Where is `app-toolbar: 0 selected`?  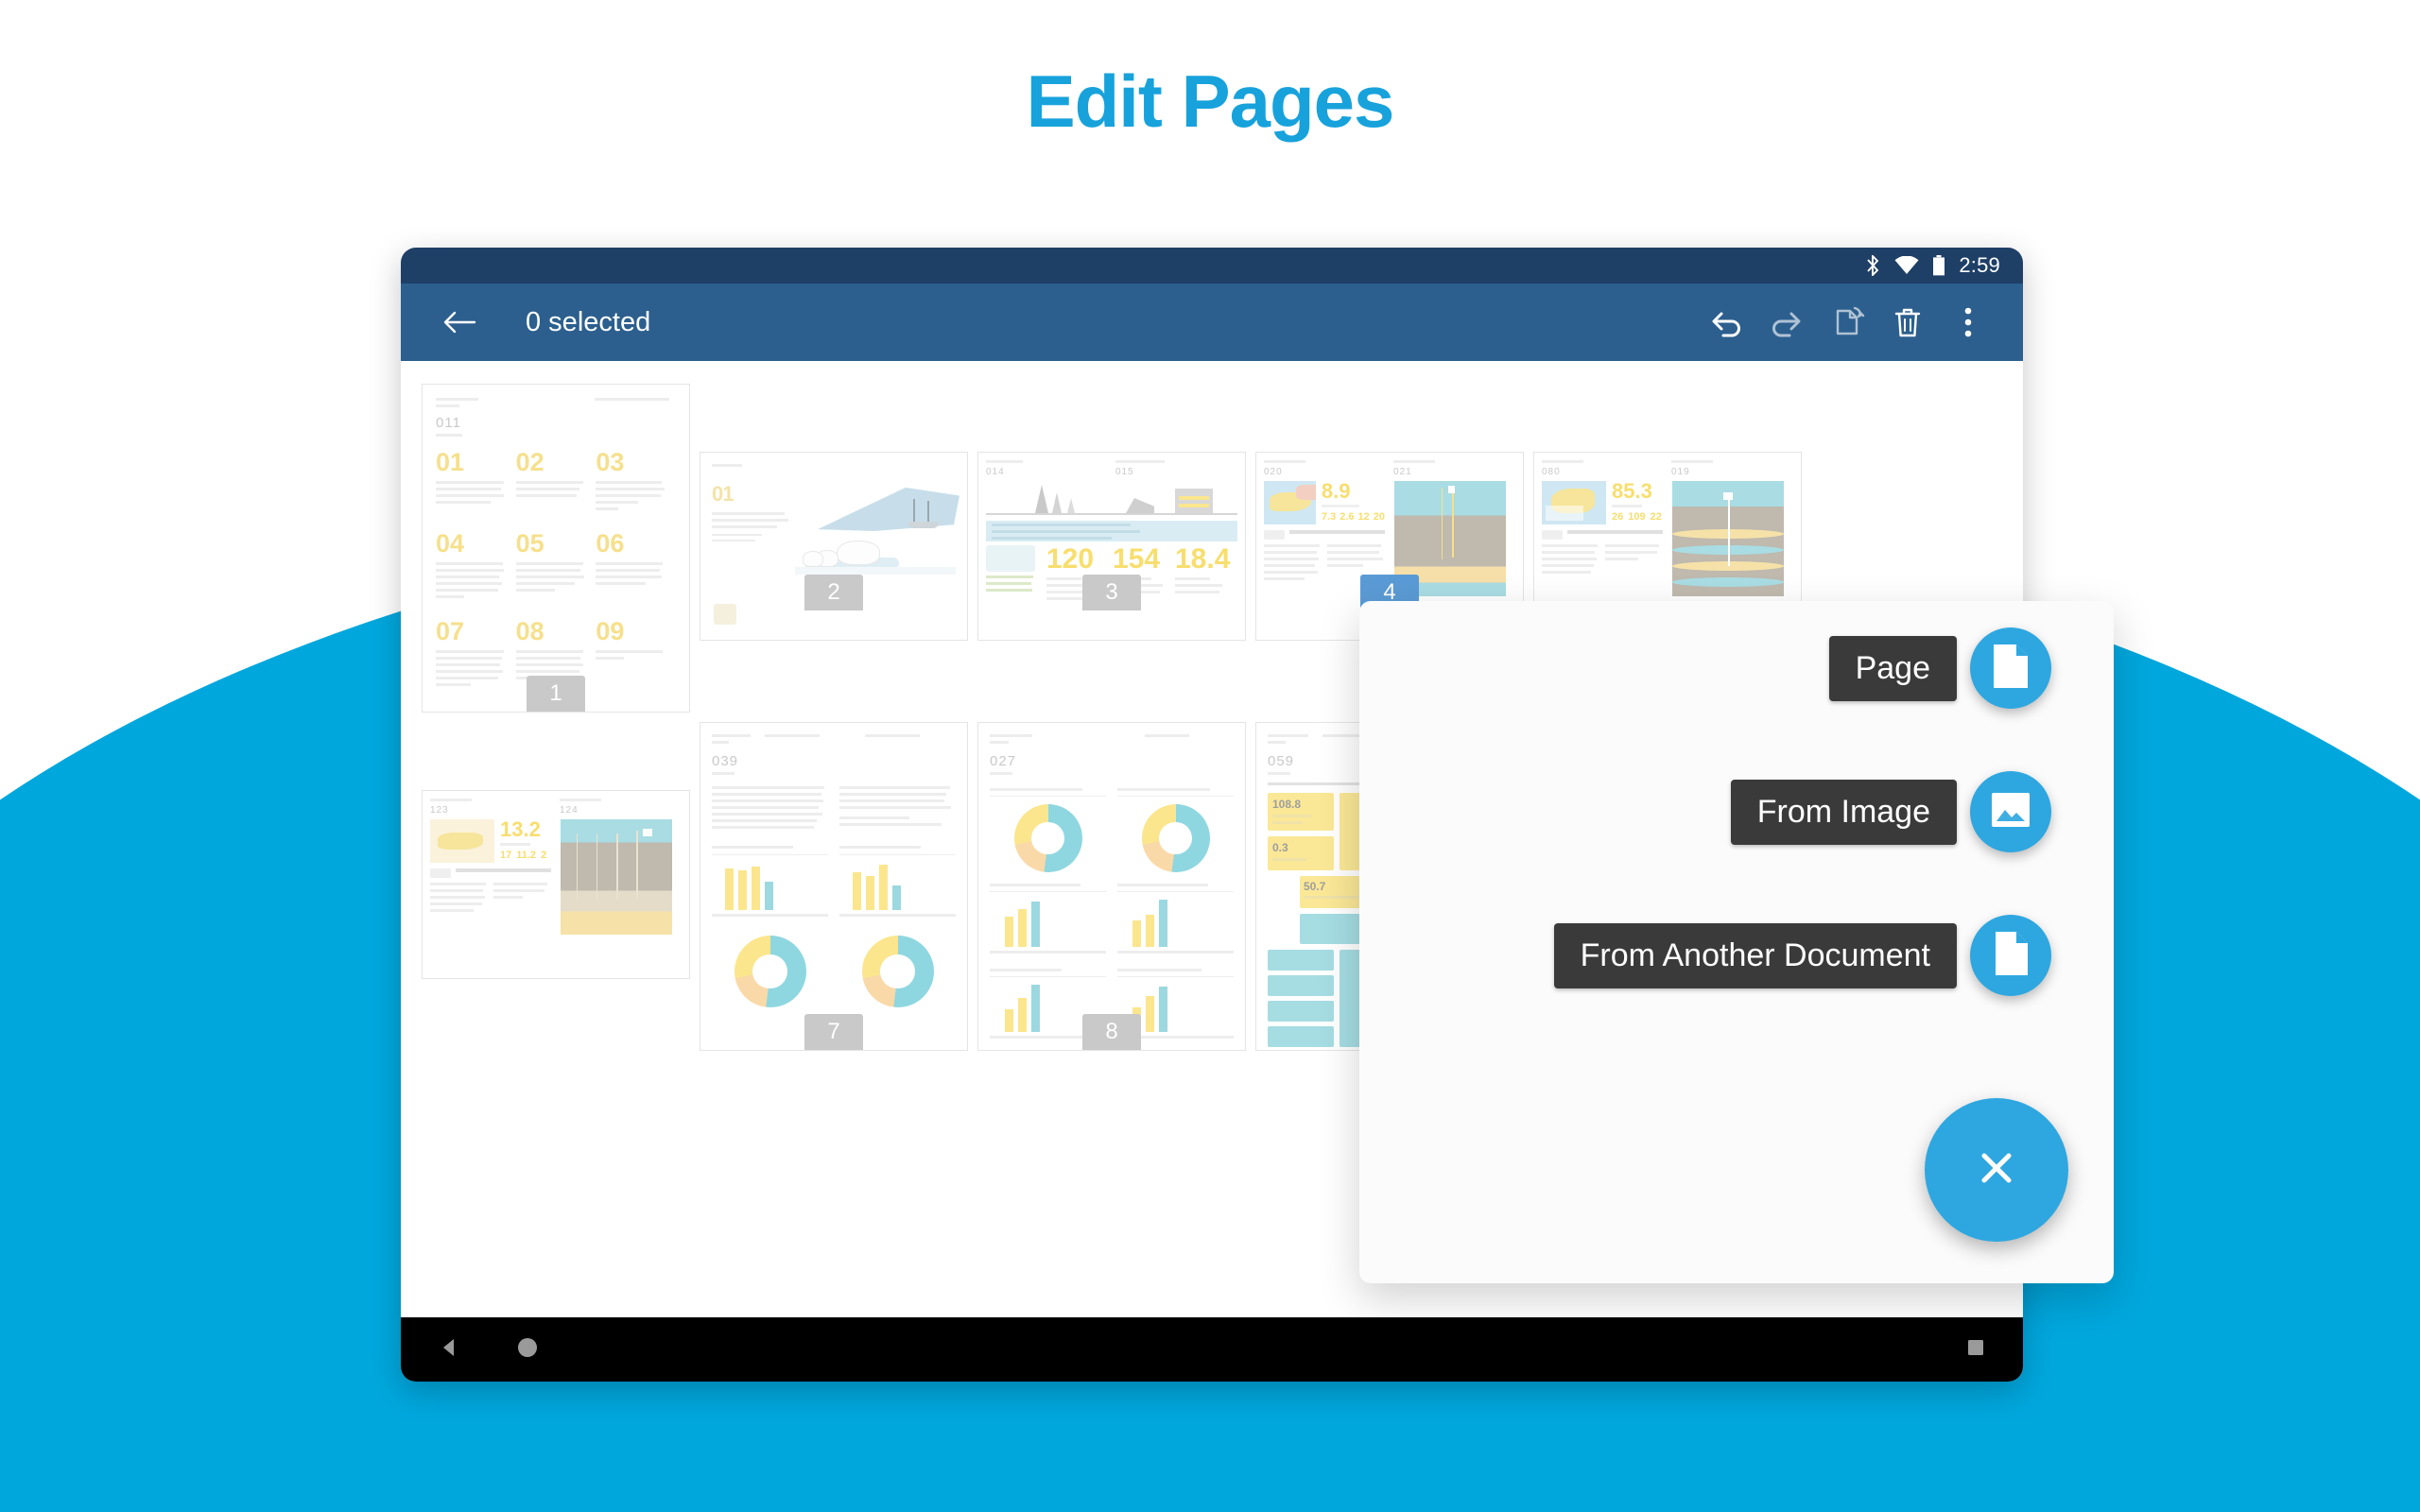 app-toolbar: 0 selected is located at coordinates (1212, 322).